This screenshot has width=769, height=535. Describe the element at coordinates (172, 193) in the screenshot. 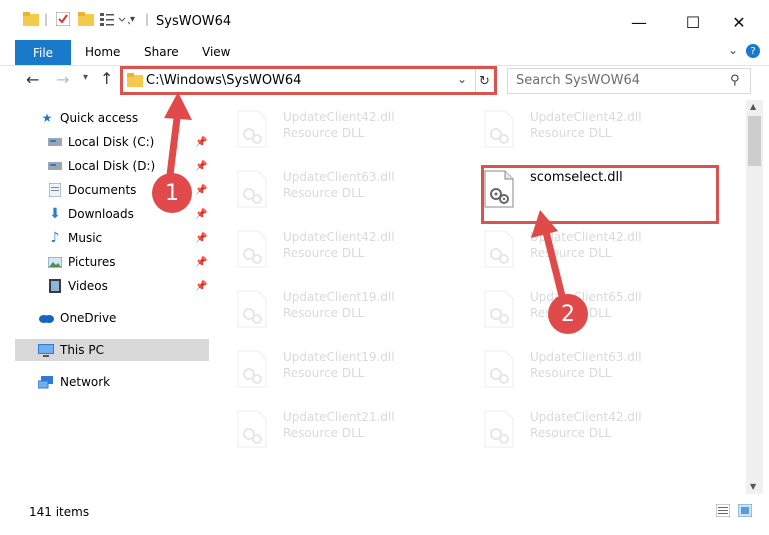

I see `step-1-badge: 1` at that location.